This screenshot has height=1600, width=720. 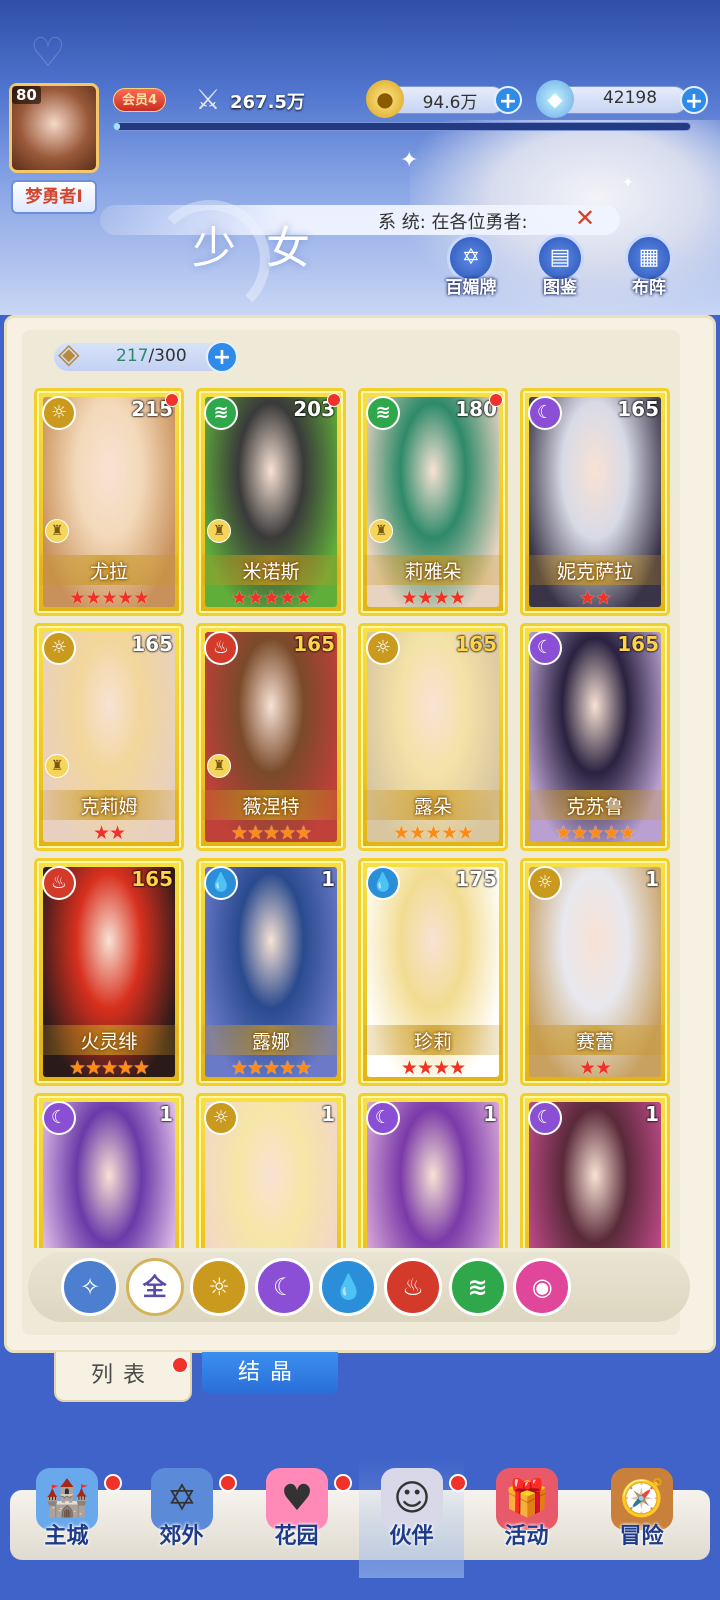 I want to click on filter-light-button: ☼, so click(x=219, y=1287).